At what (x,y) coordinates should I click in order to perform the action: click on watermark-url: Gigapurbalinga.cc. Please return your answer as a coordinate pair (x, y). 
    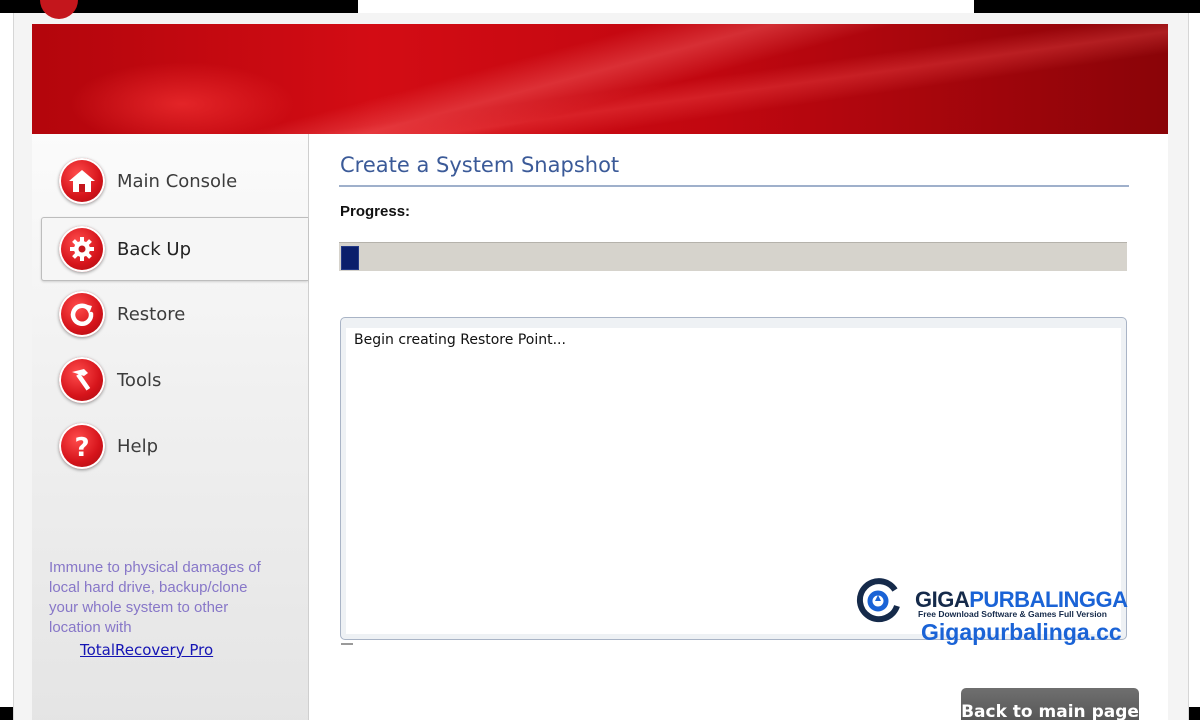
    Looking at the image, I should click on (1021, 632).